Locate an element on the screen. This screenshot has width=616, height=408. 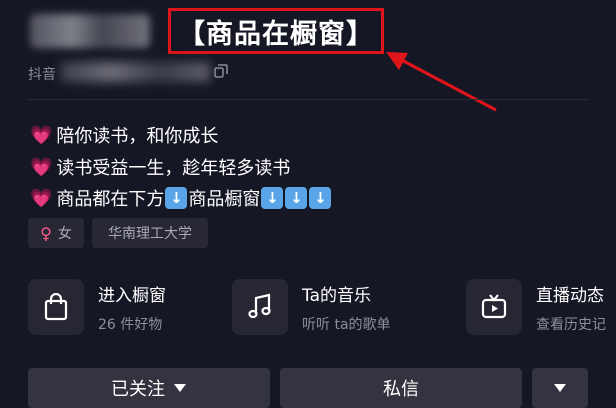
feature-title: 直播动态 is located at coordinates (570, 295).